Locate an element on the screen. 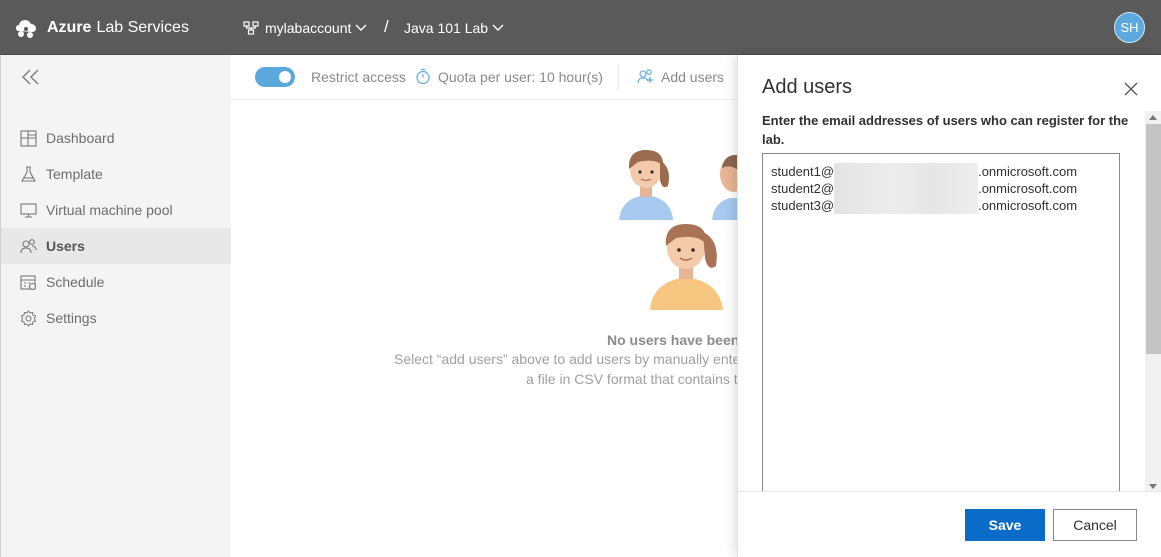 The image size is (1161, 557). panel-footer: Save Cancel is located at coordinates (949, 524).